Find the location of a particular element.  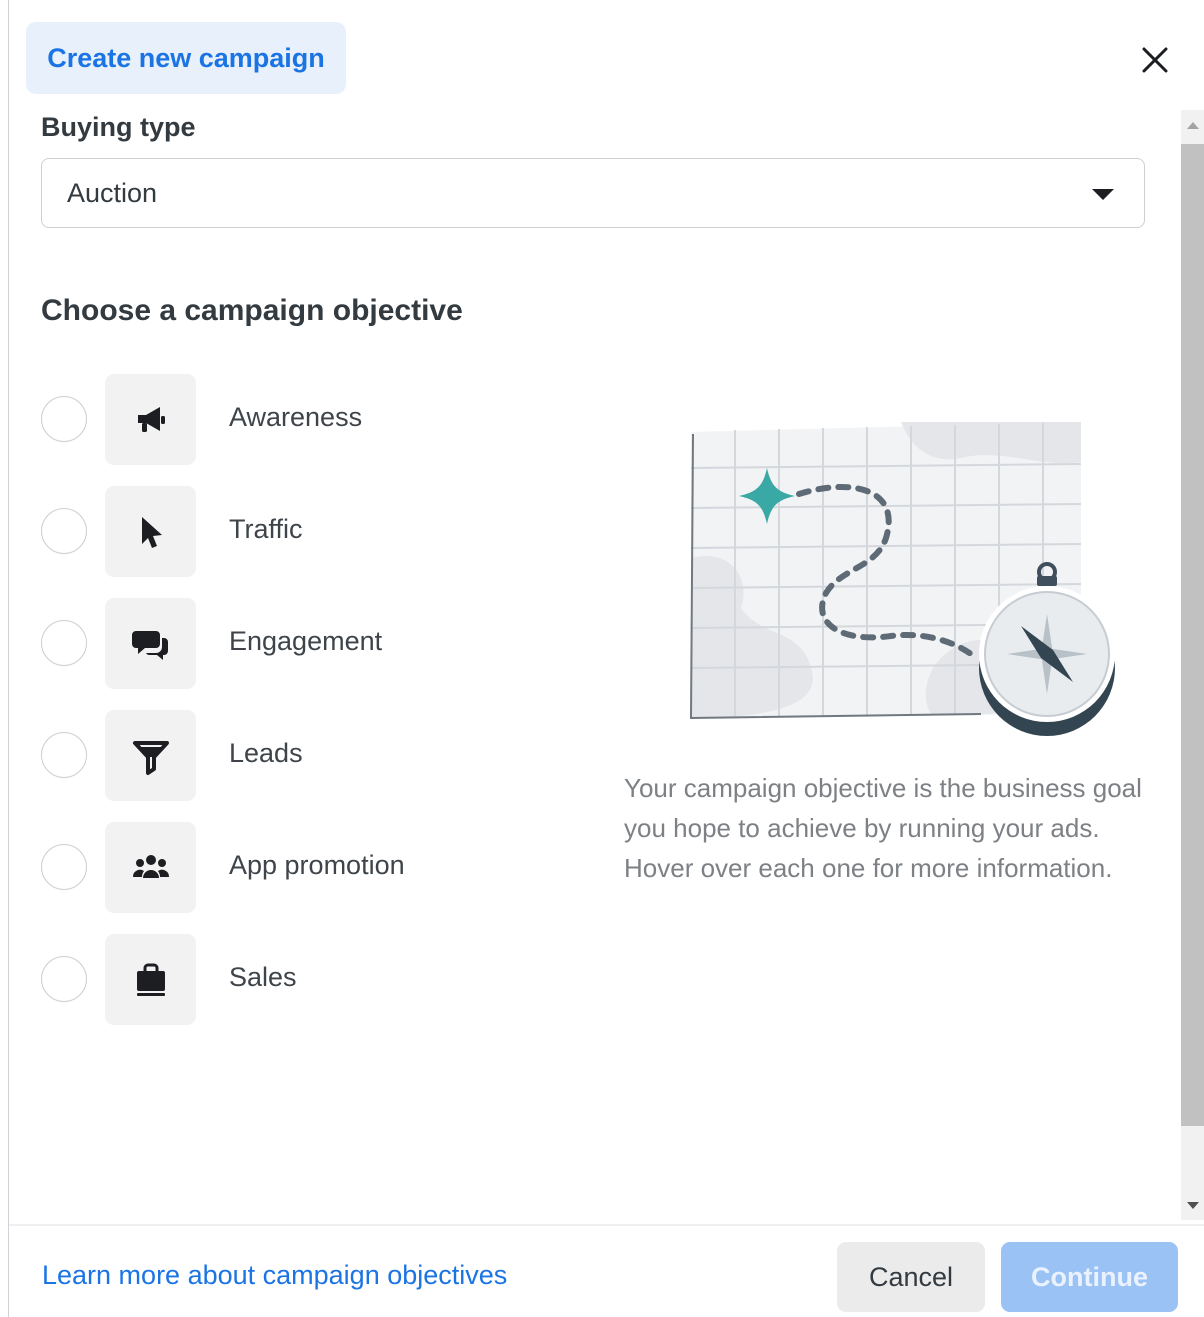

objective-label: Traffic is located at coordinates (266, 529).